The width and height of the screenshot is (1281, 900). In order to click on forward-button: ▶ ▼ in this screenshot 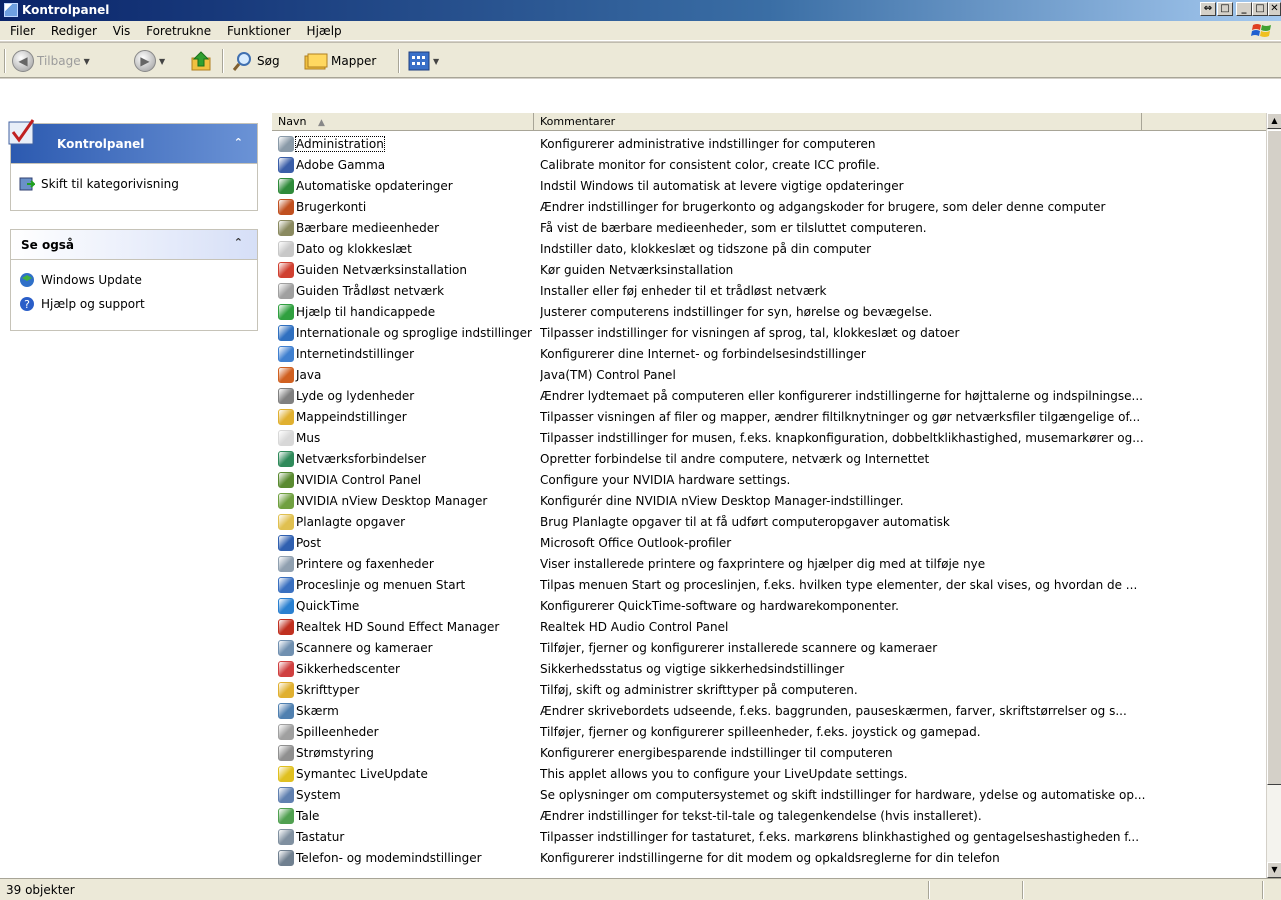, I will do `click(149, 61)`.